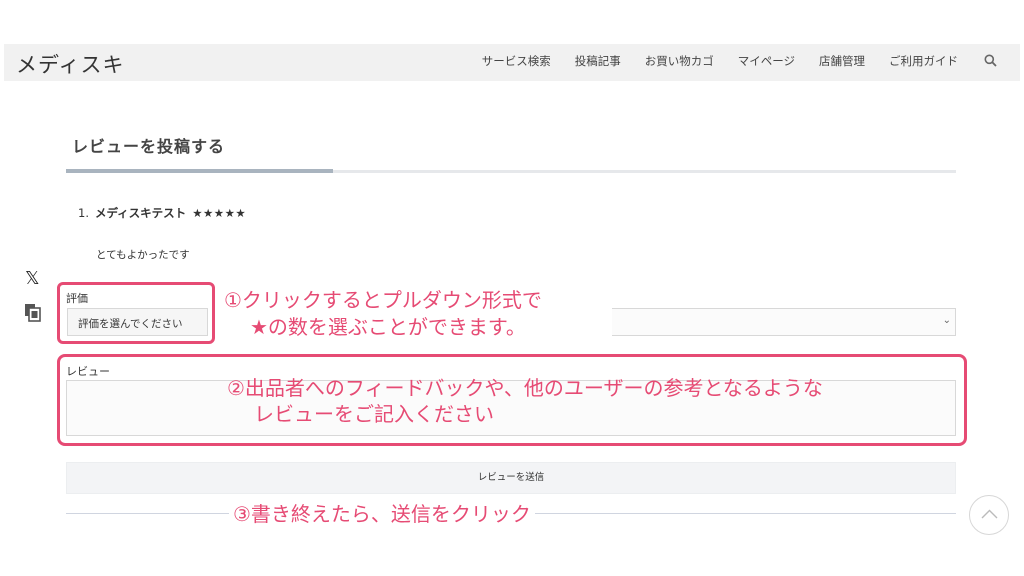 The image size is (1024, 576). I want to click on site-logo: メディスキ, so click(70, 64).